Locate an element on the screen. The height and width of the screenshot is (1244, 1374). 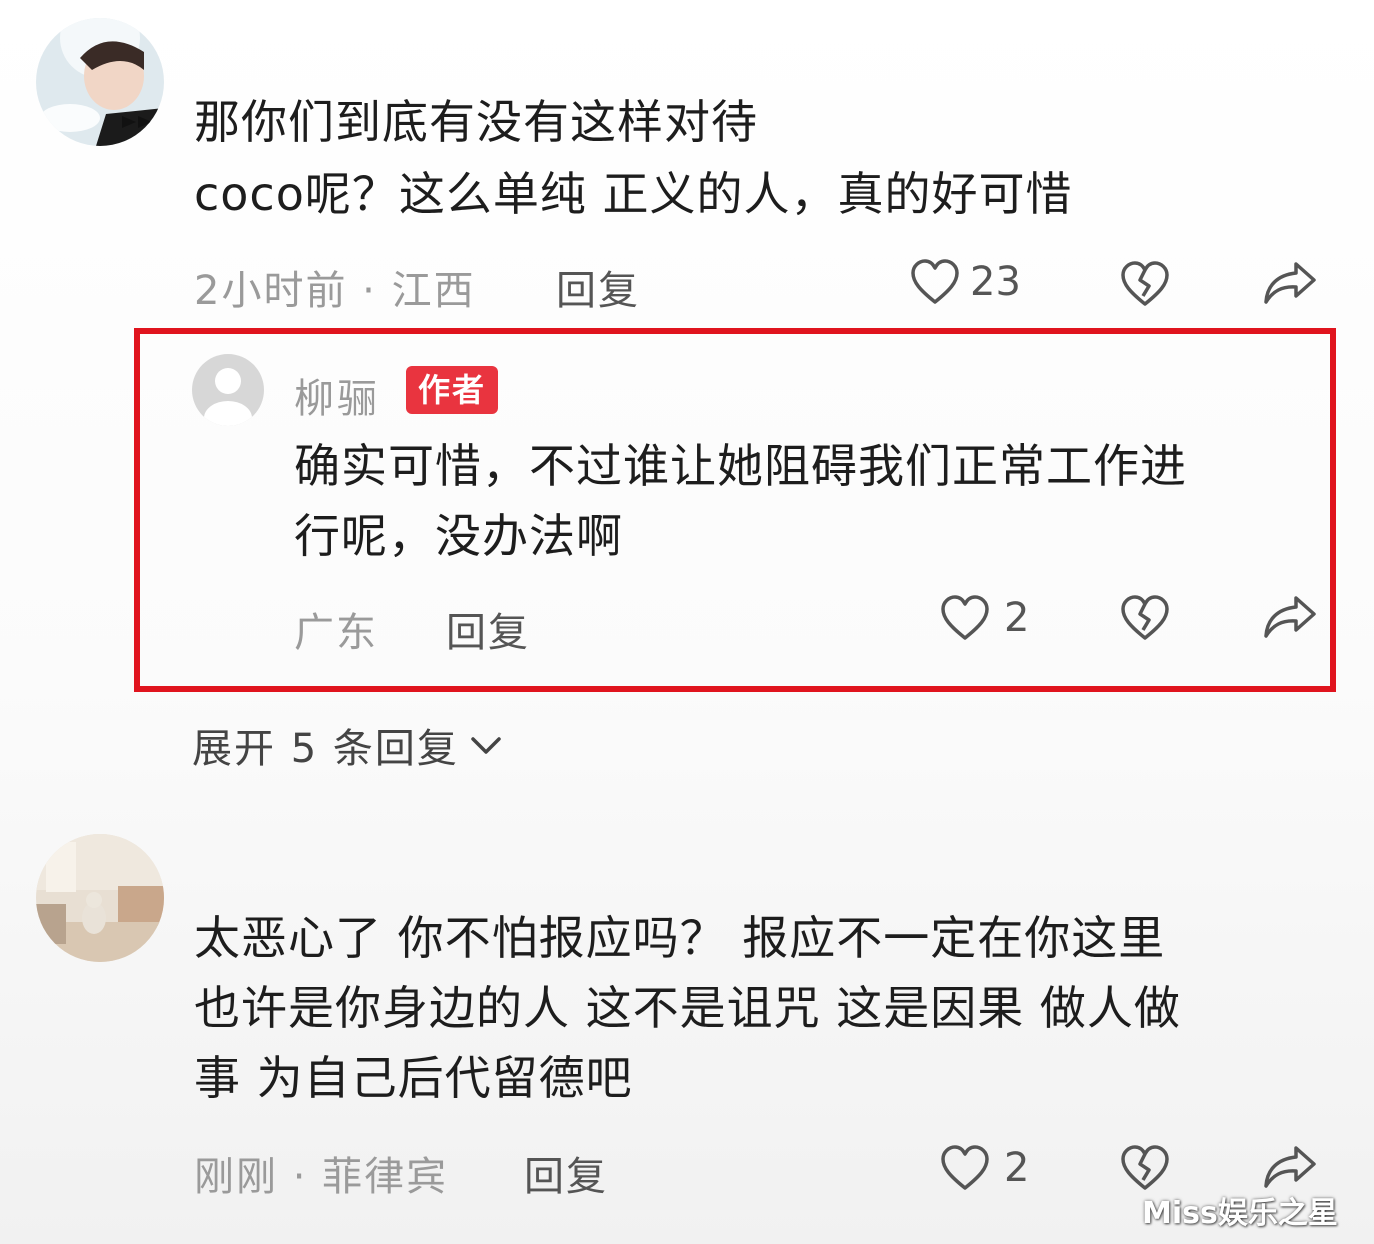
author-badge: 作者 is located at coordinates (452, 390).